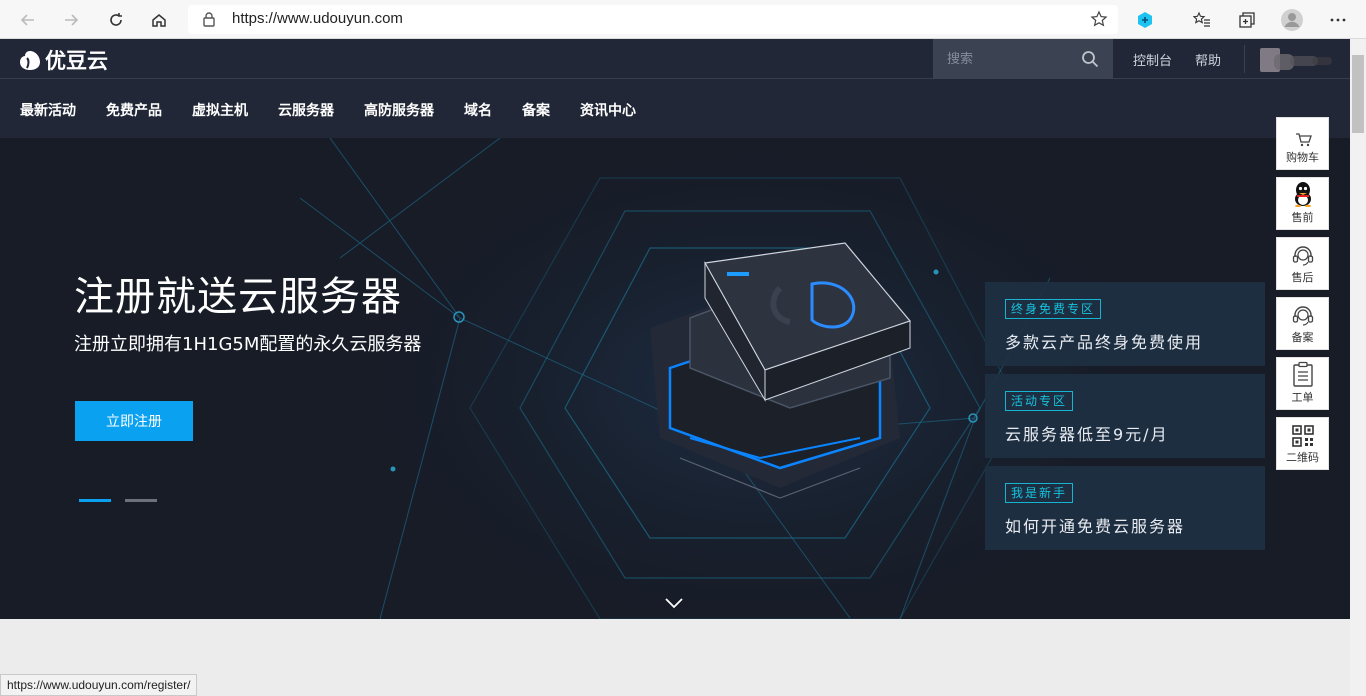  What do you see at coordinates (1302, 436) in the screenshot?
I see `qr-code-icon` at bounding box center [1302, 436].